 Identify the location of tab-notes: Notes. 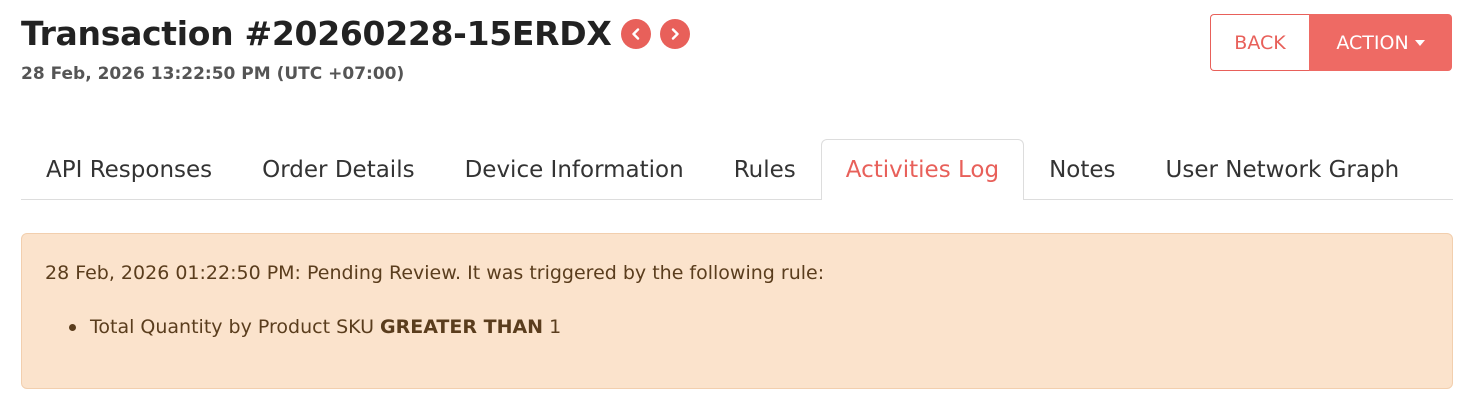
(1082, 169).